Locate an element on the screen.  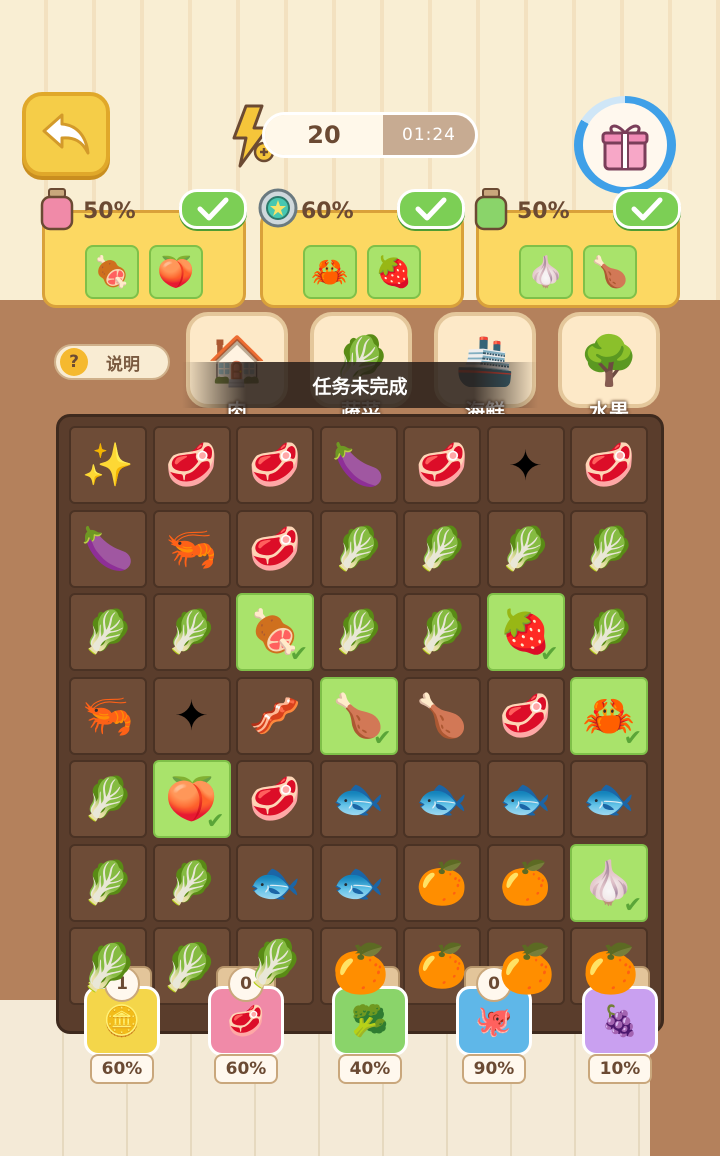
coin-icon is located at coordinates (278, 210).